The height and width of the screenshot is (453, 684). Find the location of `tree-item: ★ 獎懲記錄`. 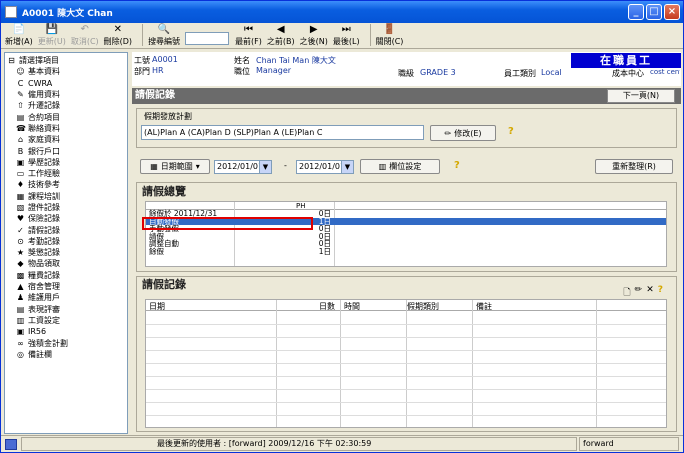

tree-item: ★ 獎懲記錄 is located at coordinates (67, 252).